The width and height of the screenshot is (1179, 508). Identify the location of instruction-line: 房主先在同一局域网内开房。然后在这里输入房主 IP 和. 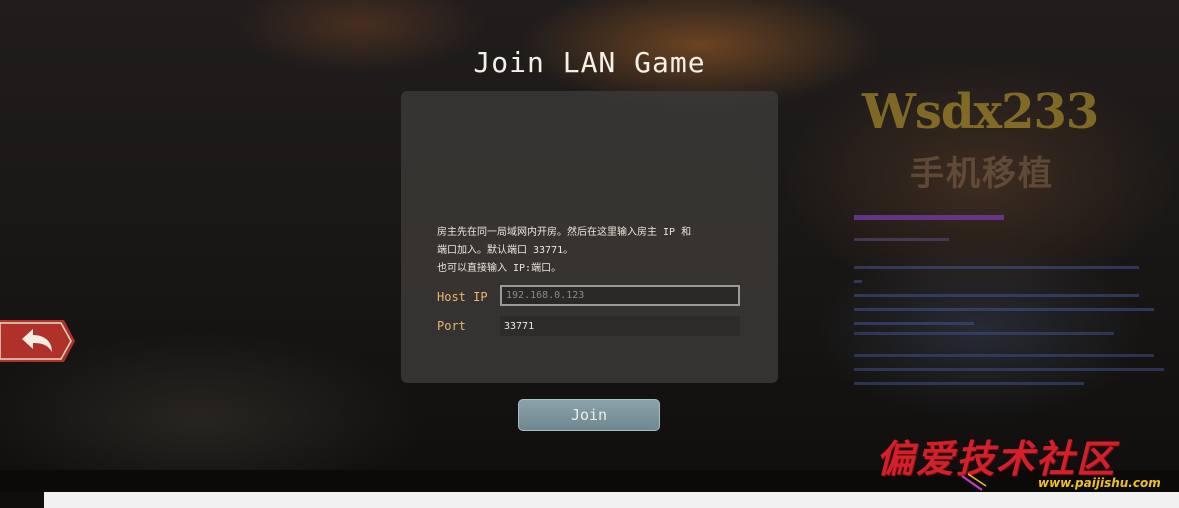
(564, 232).